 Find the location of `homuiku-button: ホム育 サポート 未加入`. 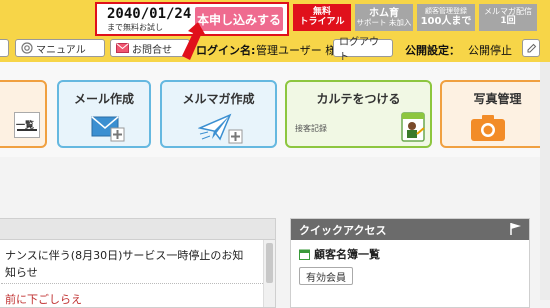

homuiku-button: ホム育 サポート 未加入 is located at coordinates (384, 17).